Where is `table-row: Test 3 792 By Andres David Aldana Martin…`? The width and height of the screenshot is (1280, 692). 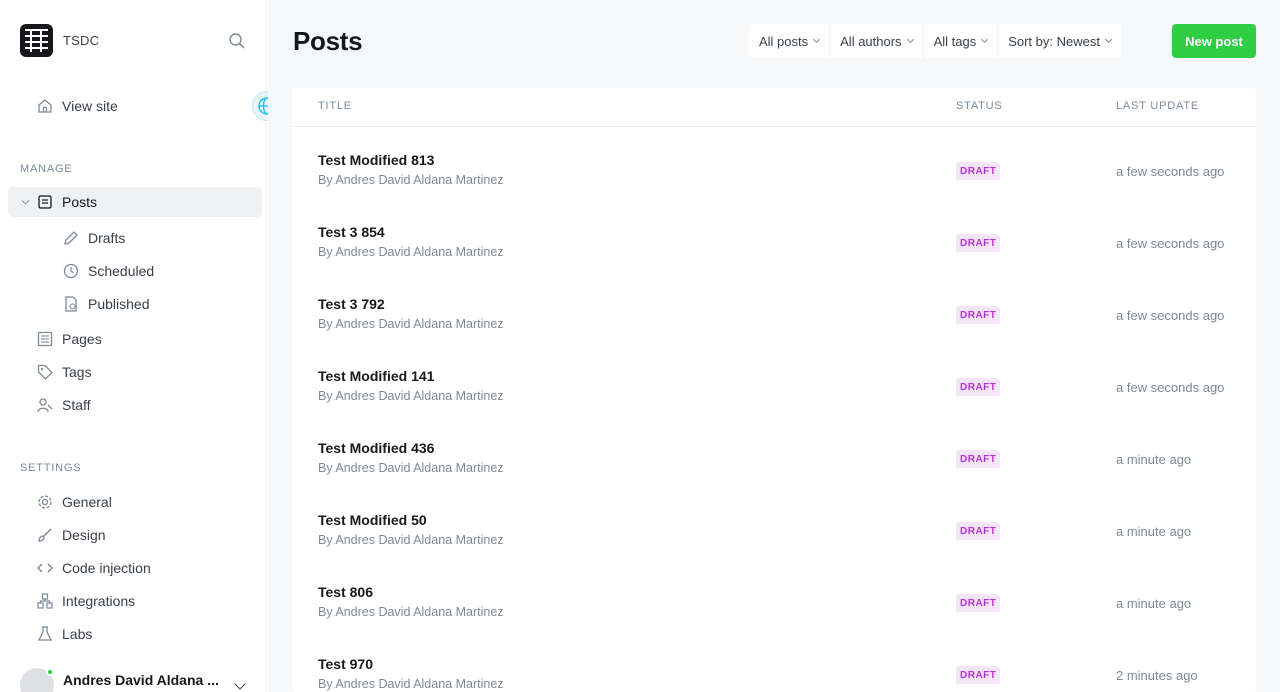
table-row: Test 3 792 By Andres David Aldana Martin… is located at coordinates (774, 314).